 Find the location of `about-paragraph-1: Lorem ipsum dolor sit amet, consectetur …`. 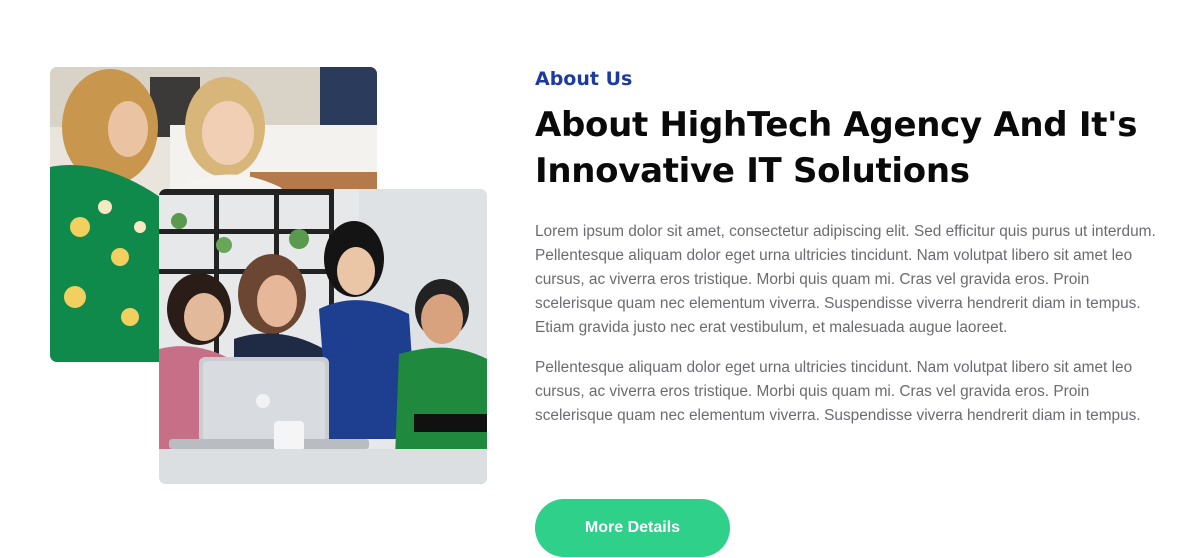

about-paragraph-1: Lorem ipsum dolor sit amet, consectetur … is located at coordinates (845, 279).